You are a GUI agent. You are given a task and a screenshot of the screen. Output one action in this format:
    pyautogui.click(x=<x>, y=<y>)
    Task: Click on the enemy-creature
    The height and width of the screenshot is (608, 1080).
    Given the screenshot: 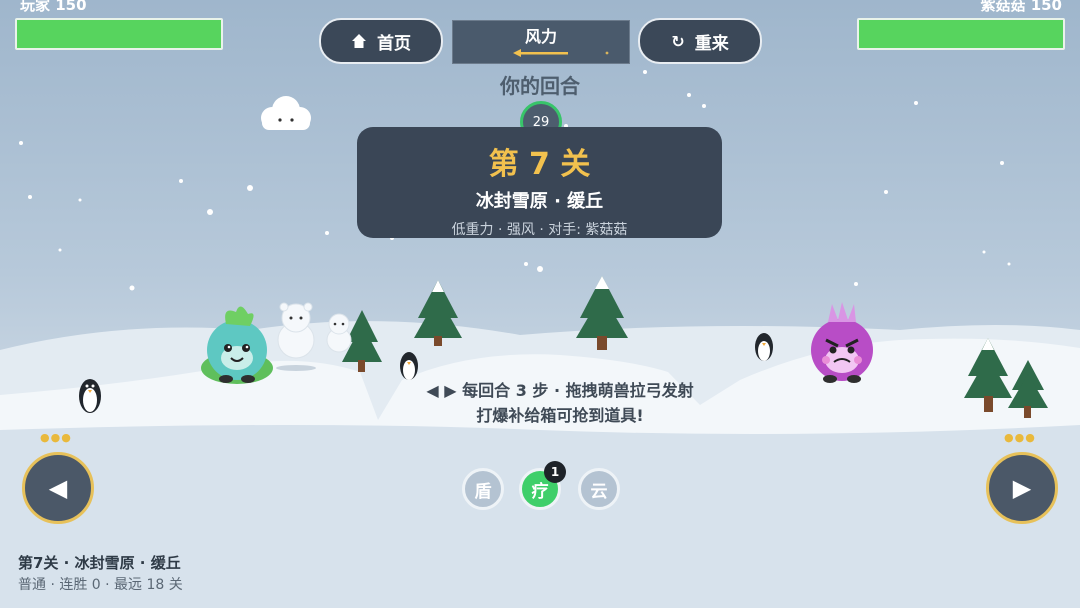 What is the action you would take?
    pyautogui.click(x=842, y=342)
    